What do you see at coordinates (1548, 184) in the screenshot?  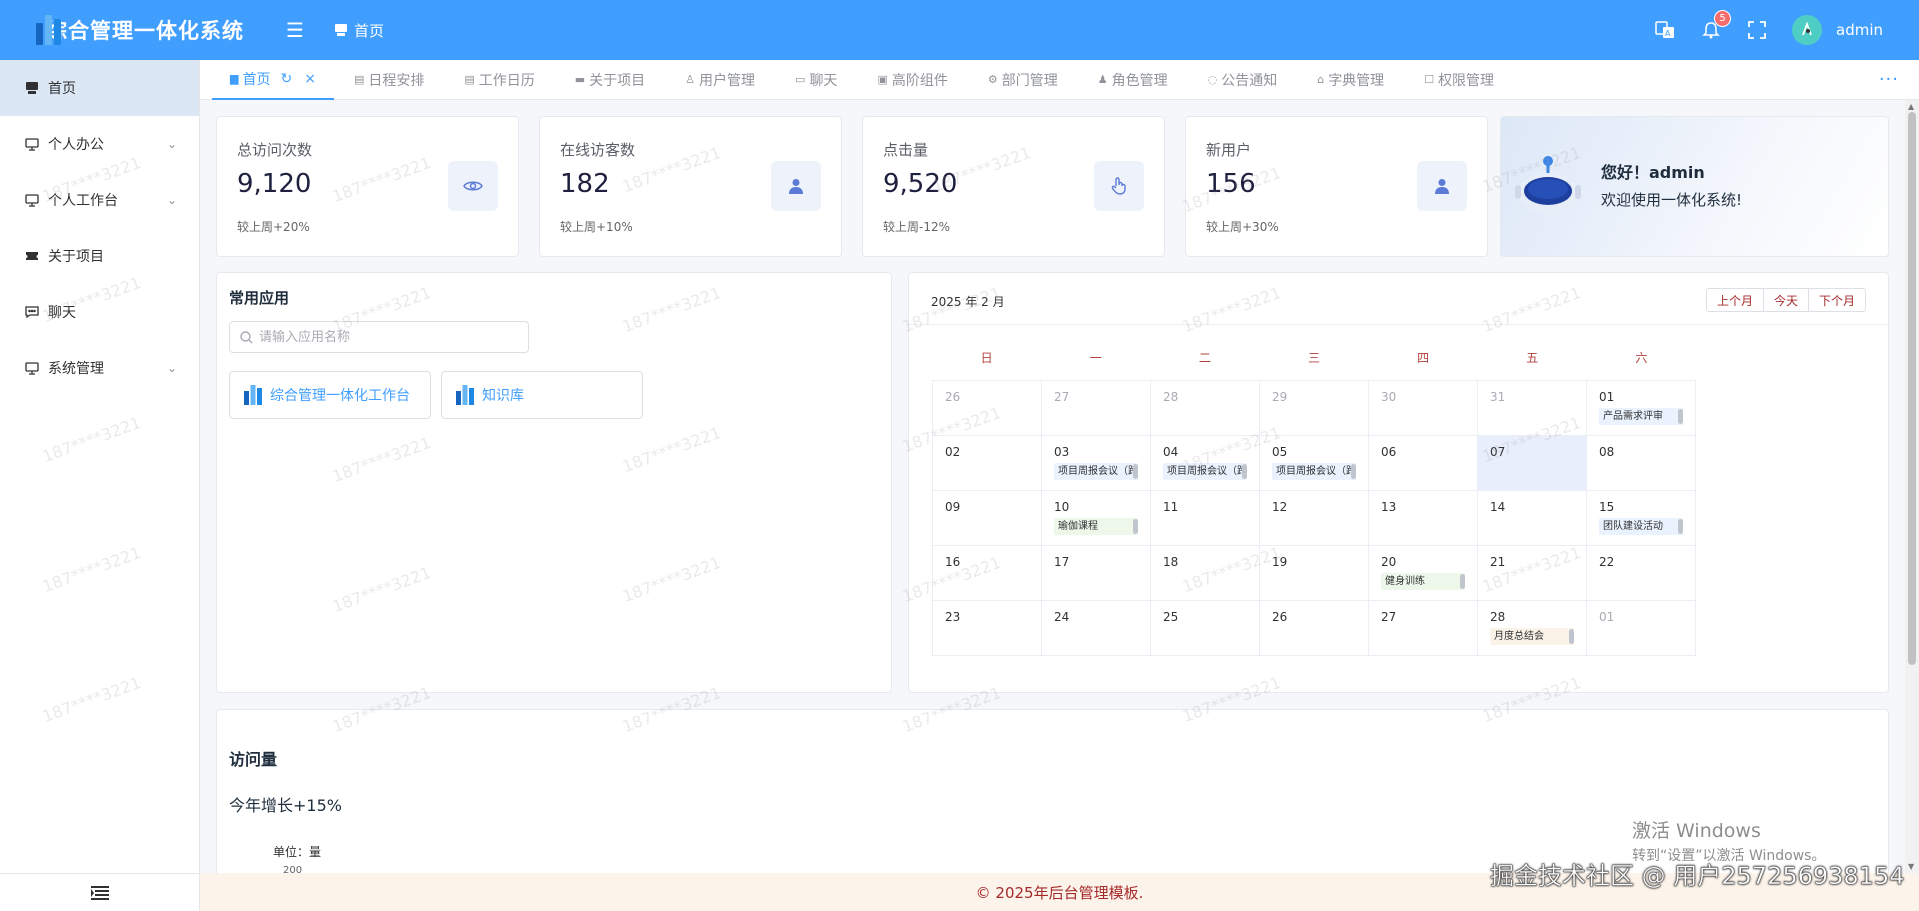 I see `robot-icon` at bounding box center [1548, 184].